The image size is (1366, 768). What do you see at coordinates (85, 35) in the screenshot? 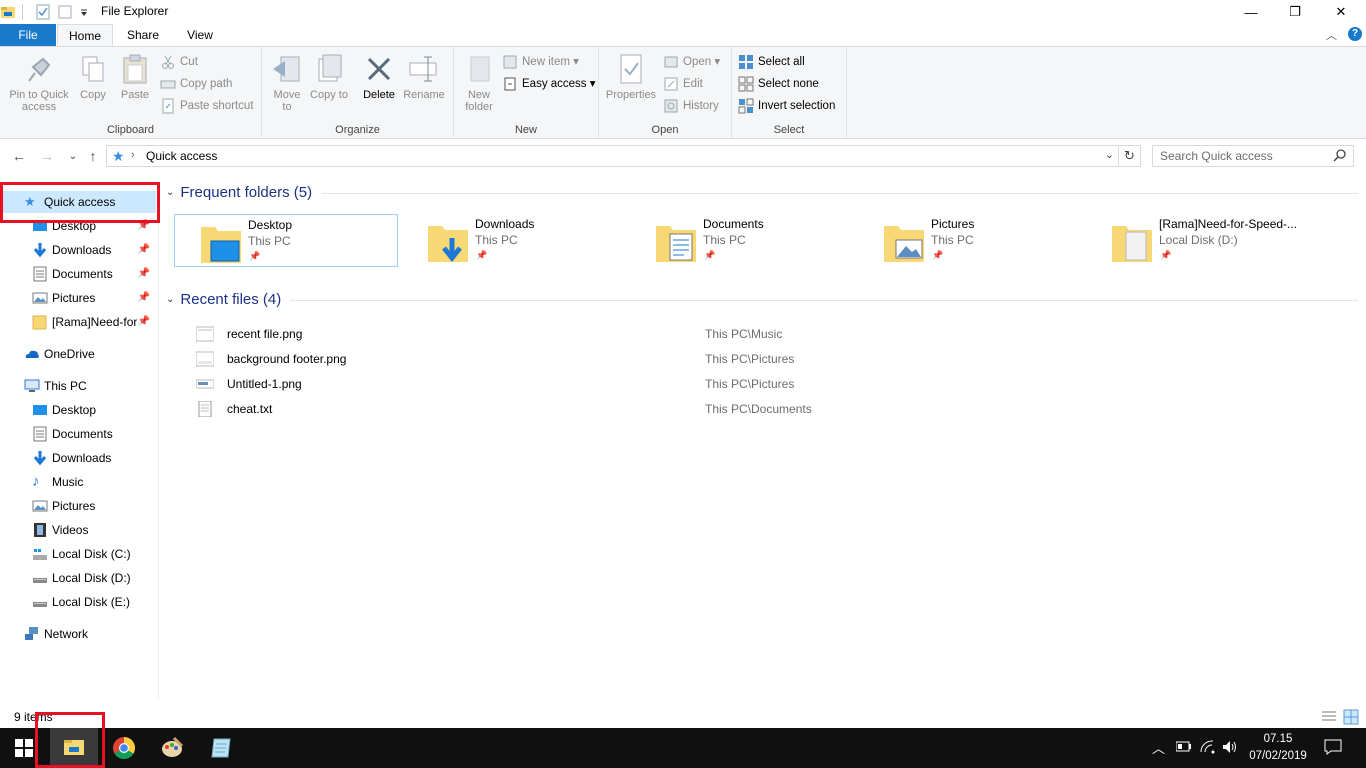
I see `tab-home: Home` at bounding box center [85, 35].